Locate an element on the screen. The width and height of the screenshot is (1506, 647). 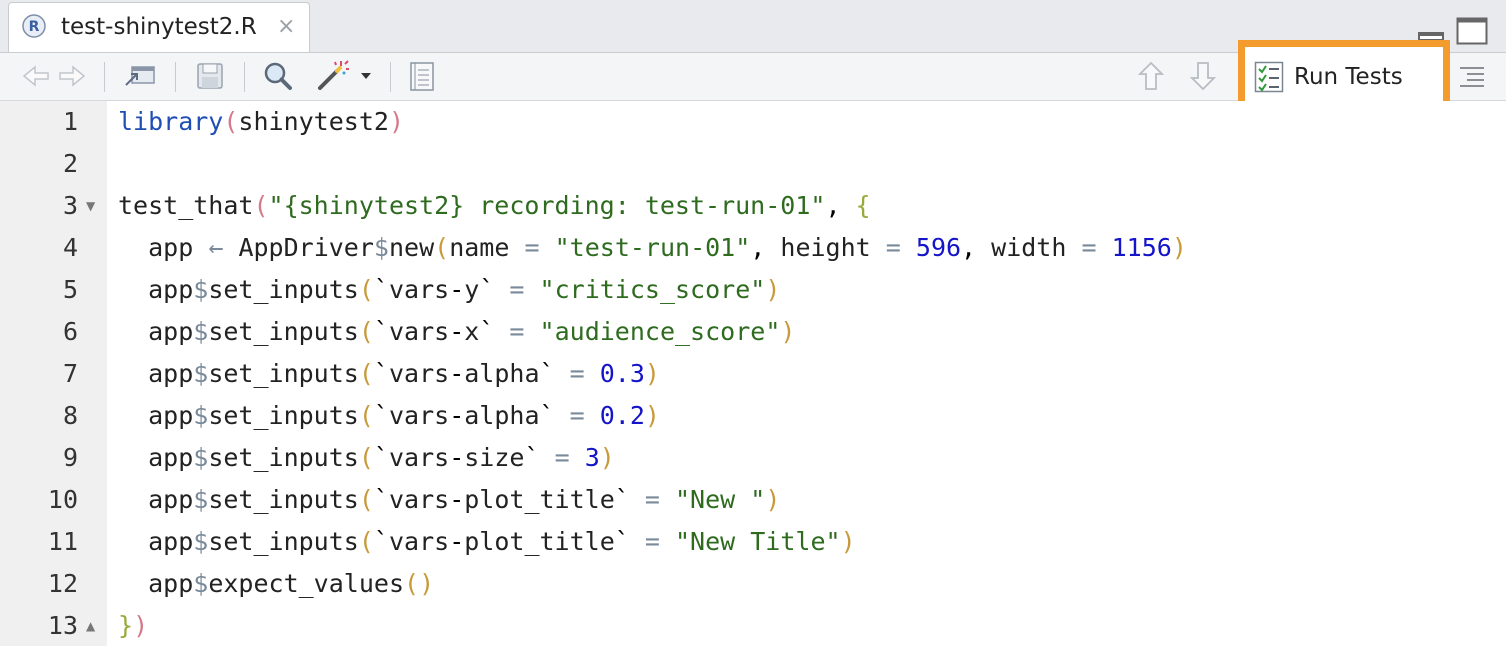
save-icon is located at coordinates (210, 76).